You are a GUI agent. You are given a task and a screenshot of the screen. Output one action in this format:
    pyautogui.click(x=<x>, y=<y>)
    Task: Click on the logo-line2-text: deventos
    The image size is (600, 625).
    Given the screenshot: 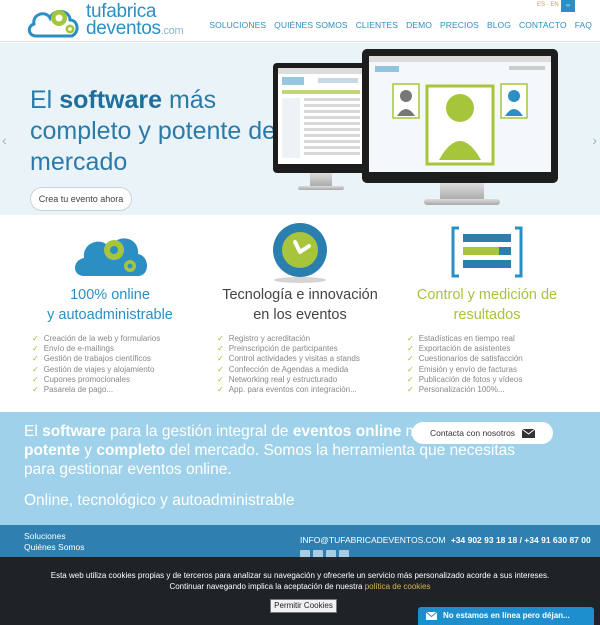 What is the action you would take?
    pyautogui.click(x=123, y=28)
    